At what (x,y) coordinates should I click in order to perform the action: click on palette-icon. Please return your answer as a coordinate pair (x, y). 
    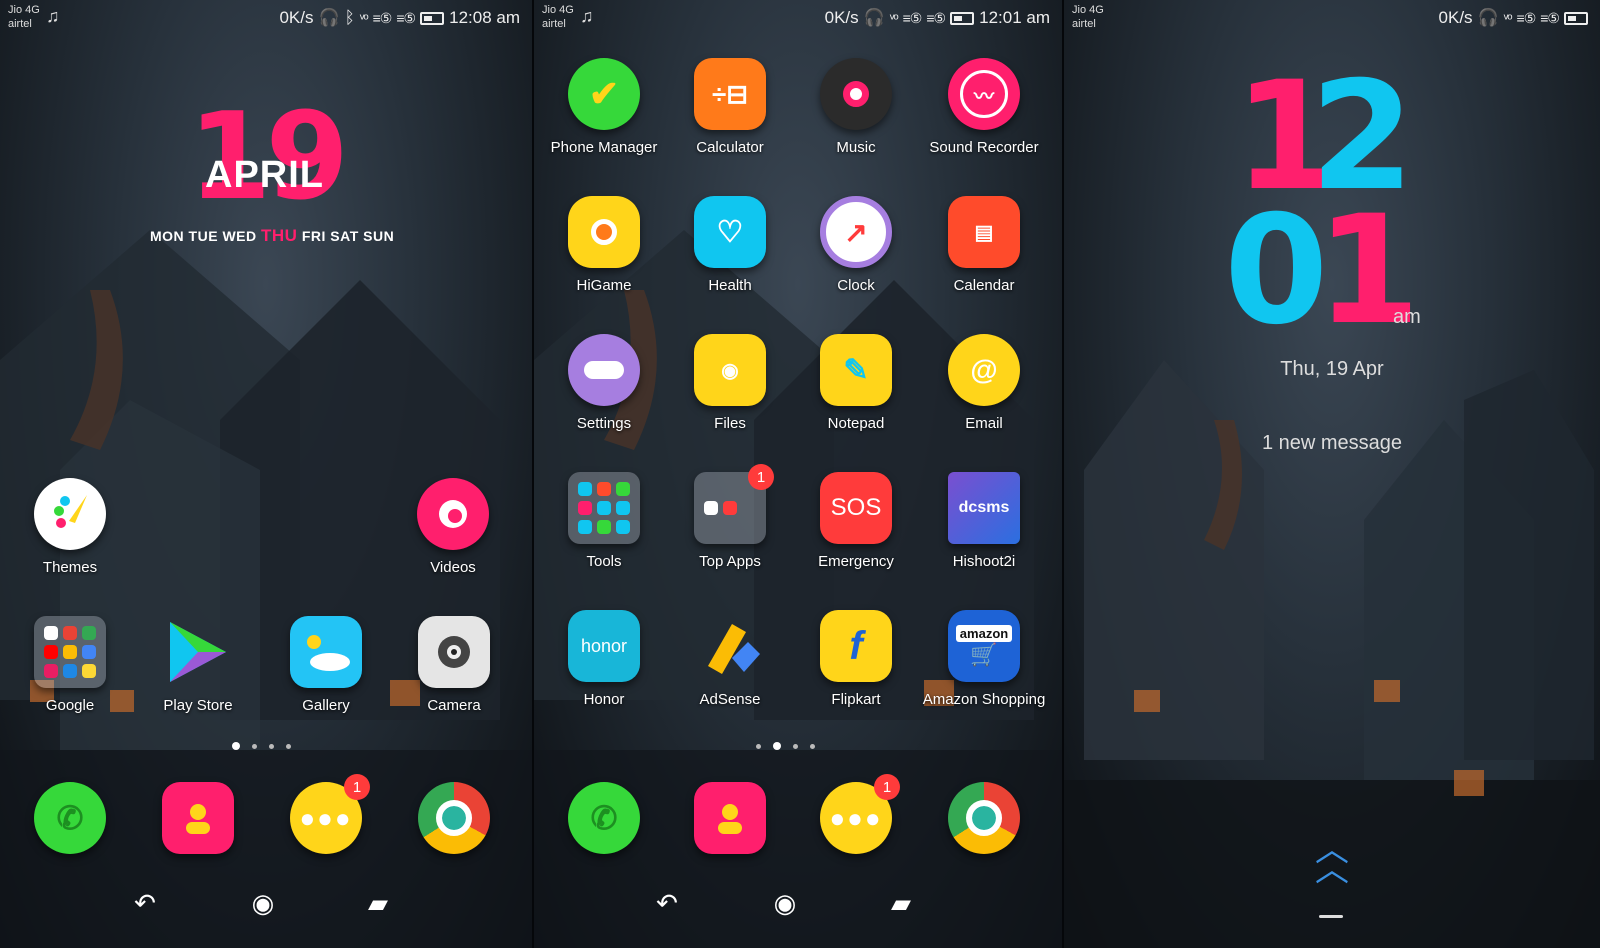
    Looking at the image, I should click on (70, 514).